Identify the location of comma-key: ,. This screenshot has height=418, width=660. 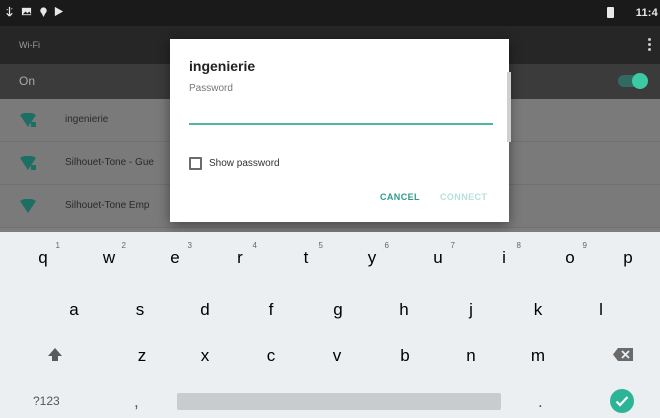
(136, 402).